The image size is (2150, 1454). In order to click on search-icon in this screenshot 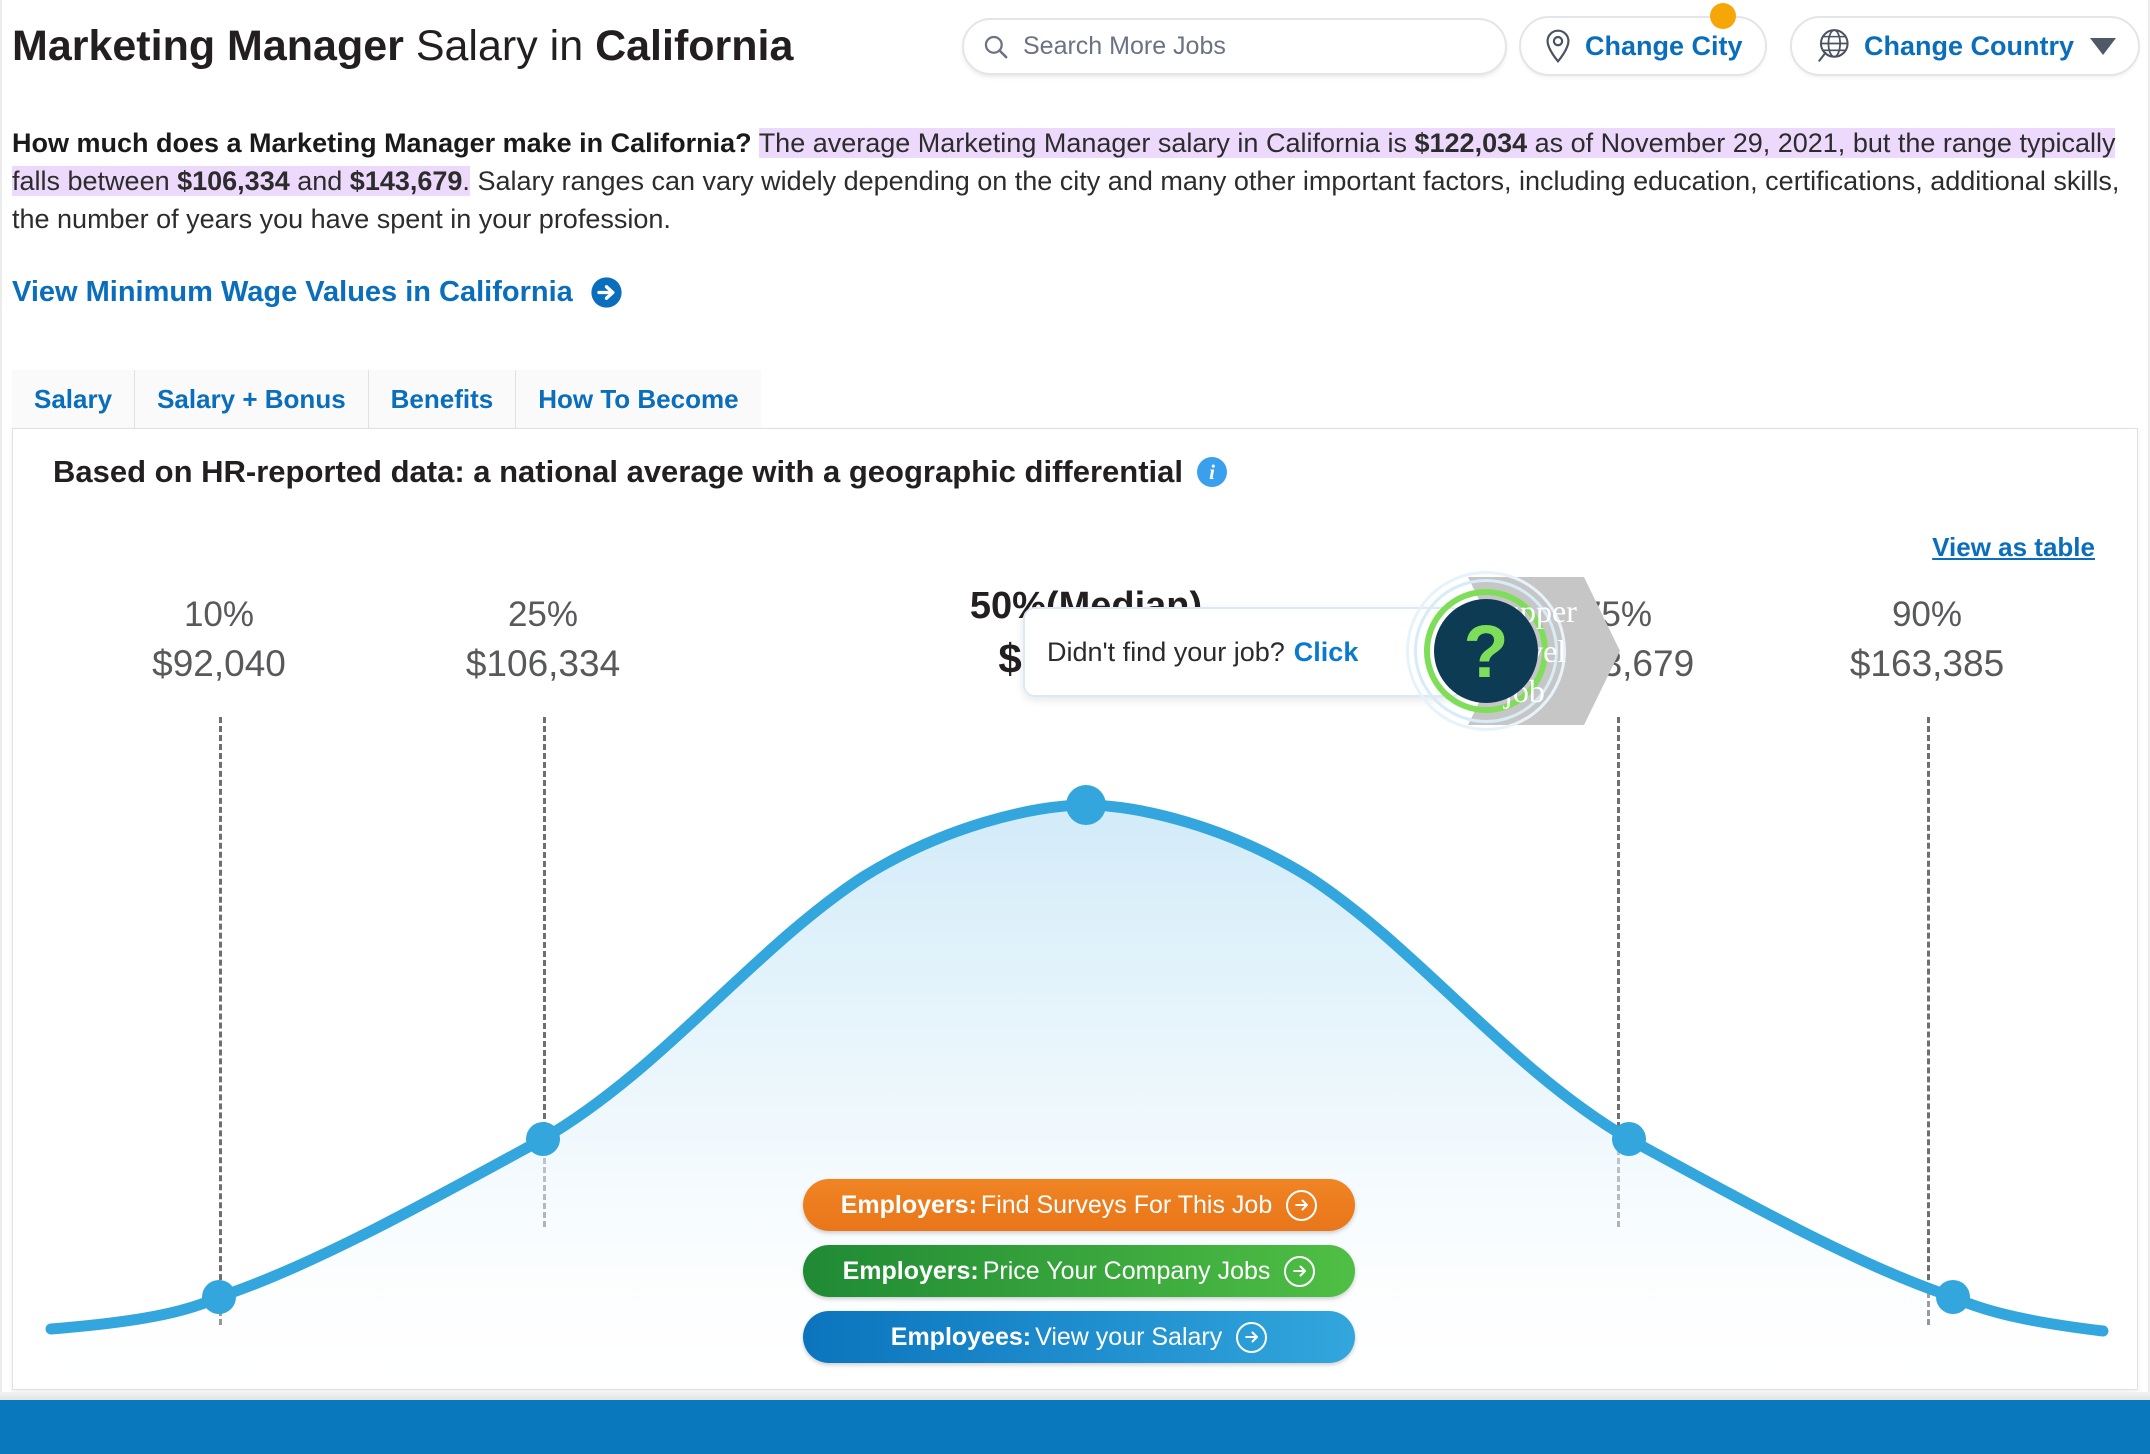, I will do `click(996, 47)`.